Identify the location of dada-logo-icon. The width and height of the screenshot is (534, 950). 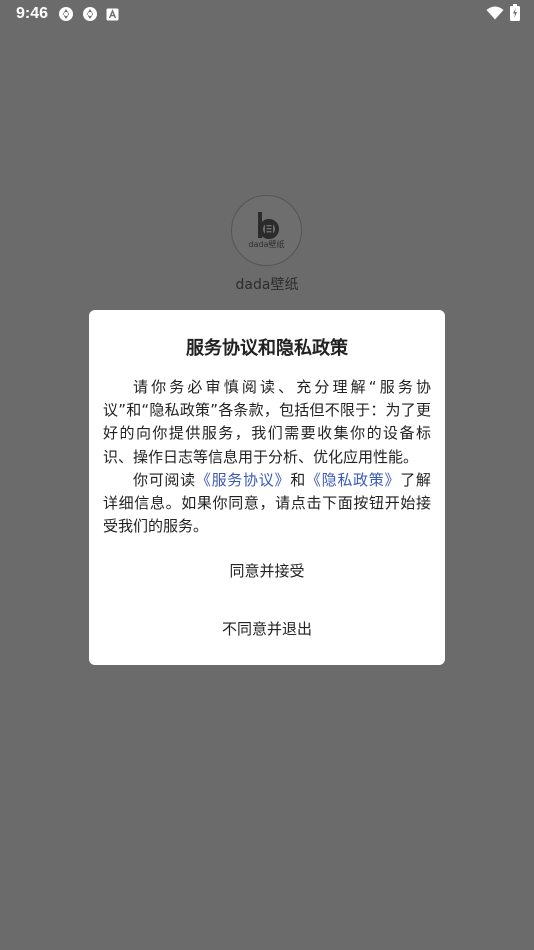
(268, 225).